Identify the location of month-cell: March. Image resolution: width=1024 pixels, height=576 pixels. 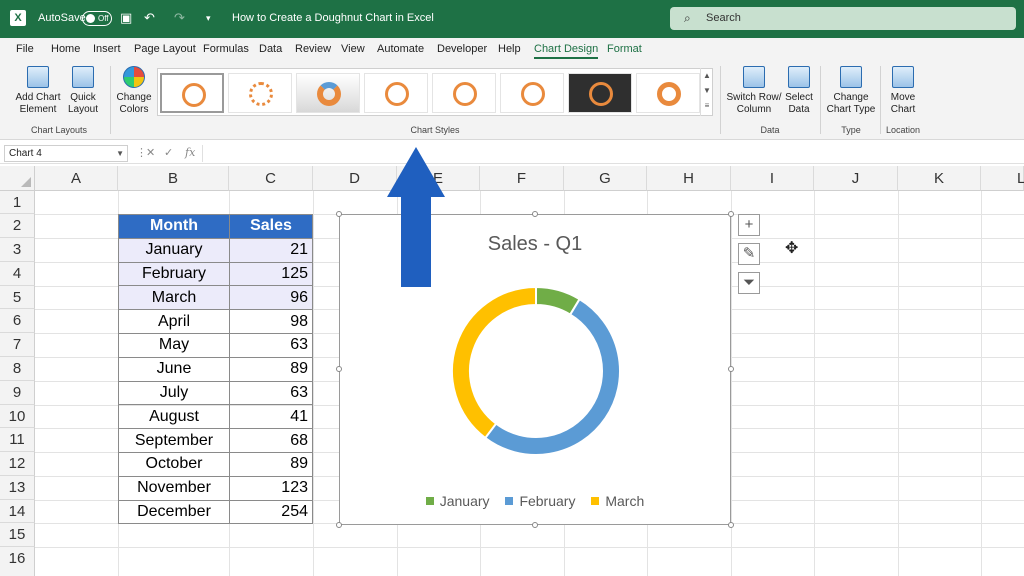
(174, 298).